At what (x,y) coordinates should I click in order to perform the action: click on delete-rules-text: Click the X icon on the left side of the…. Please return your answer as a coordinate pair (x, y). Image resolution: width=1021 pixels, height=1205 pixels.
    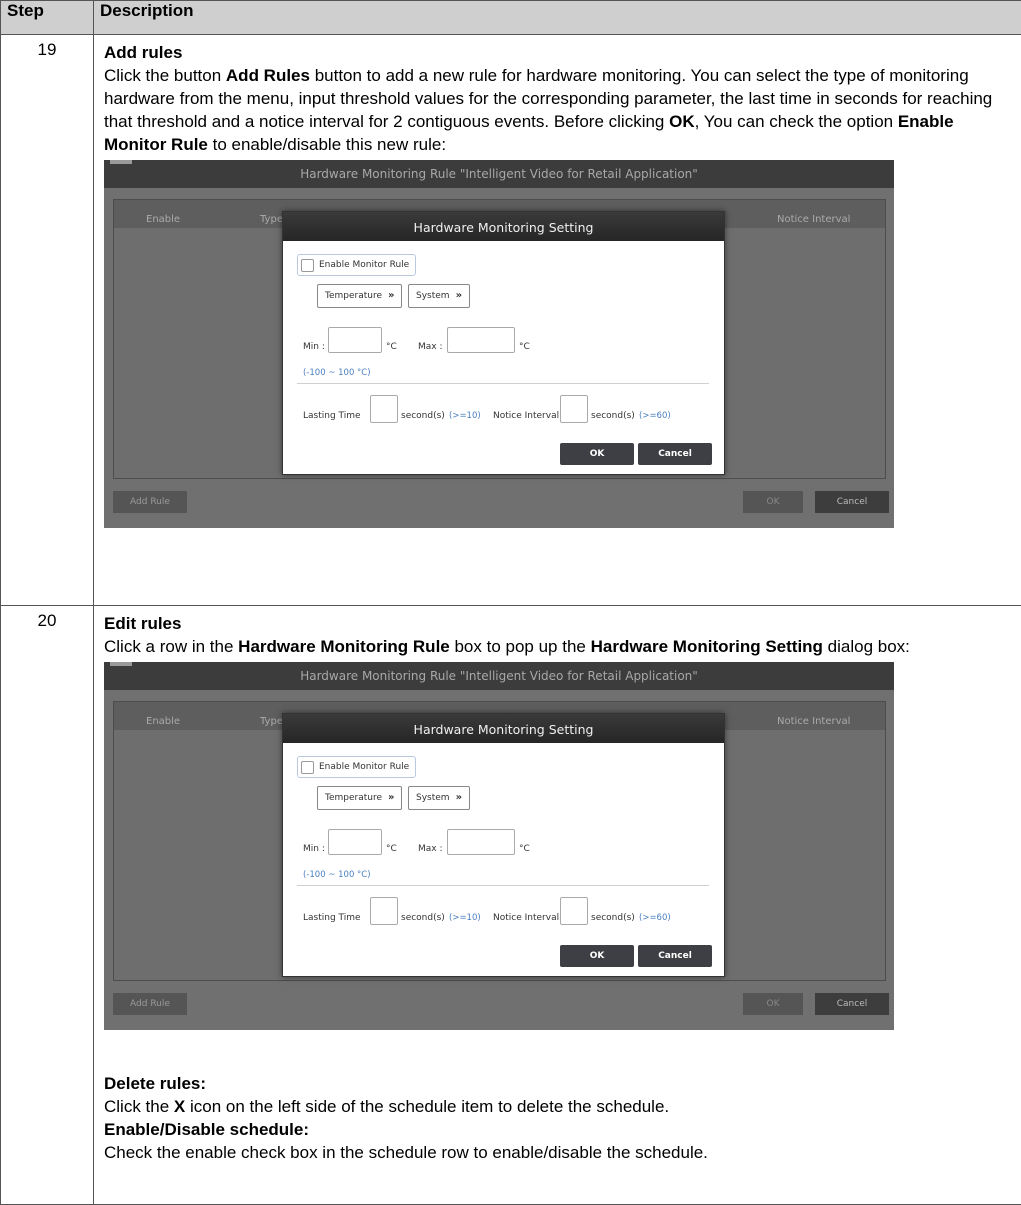
    Looking at the image, I should click on (387, 1106).